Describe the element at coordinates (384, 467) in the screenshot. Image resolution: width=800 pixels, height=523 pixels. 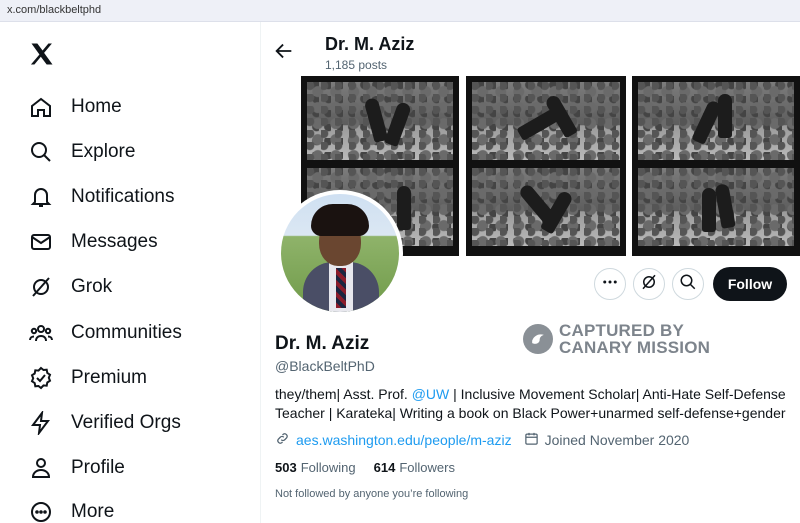
I see `followers-count: 614` at that location.